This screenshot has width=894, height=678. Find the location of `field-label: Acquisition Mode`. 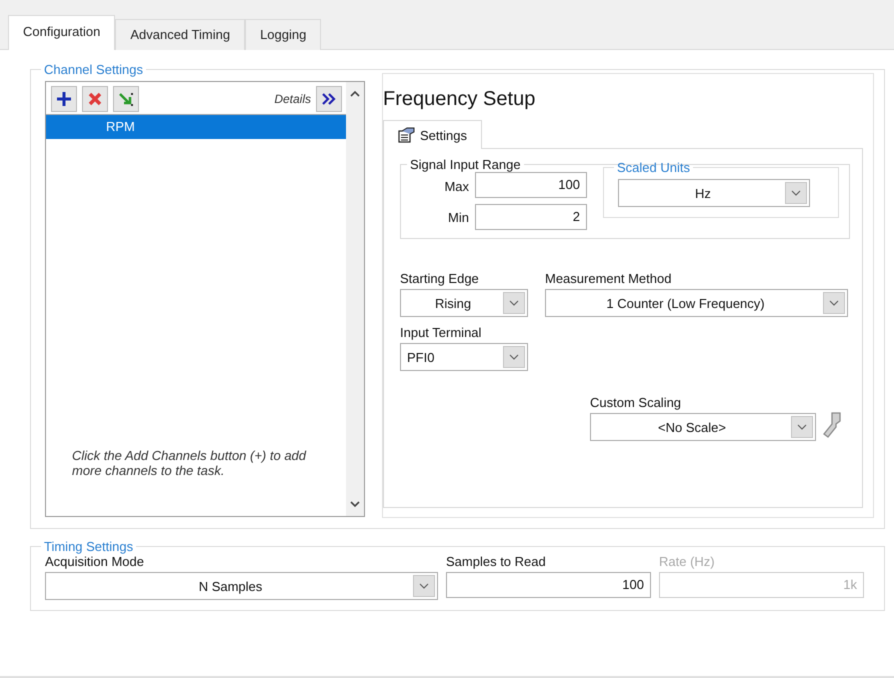

field-label: Acquisition Mode is located at coordinates (95, 561).